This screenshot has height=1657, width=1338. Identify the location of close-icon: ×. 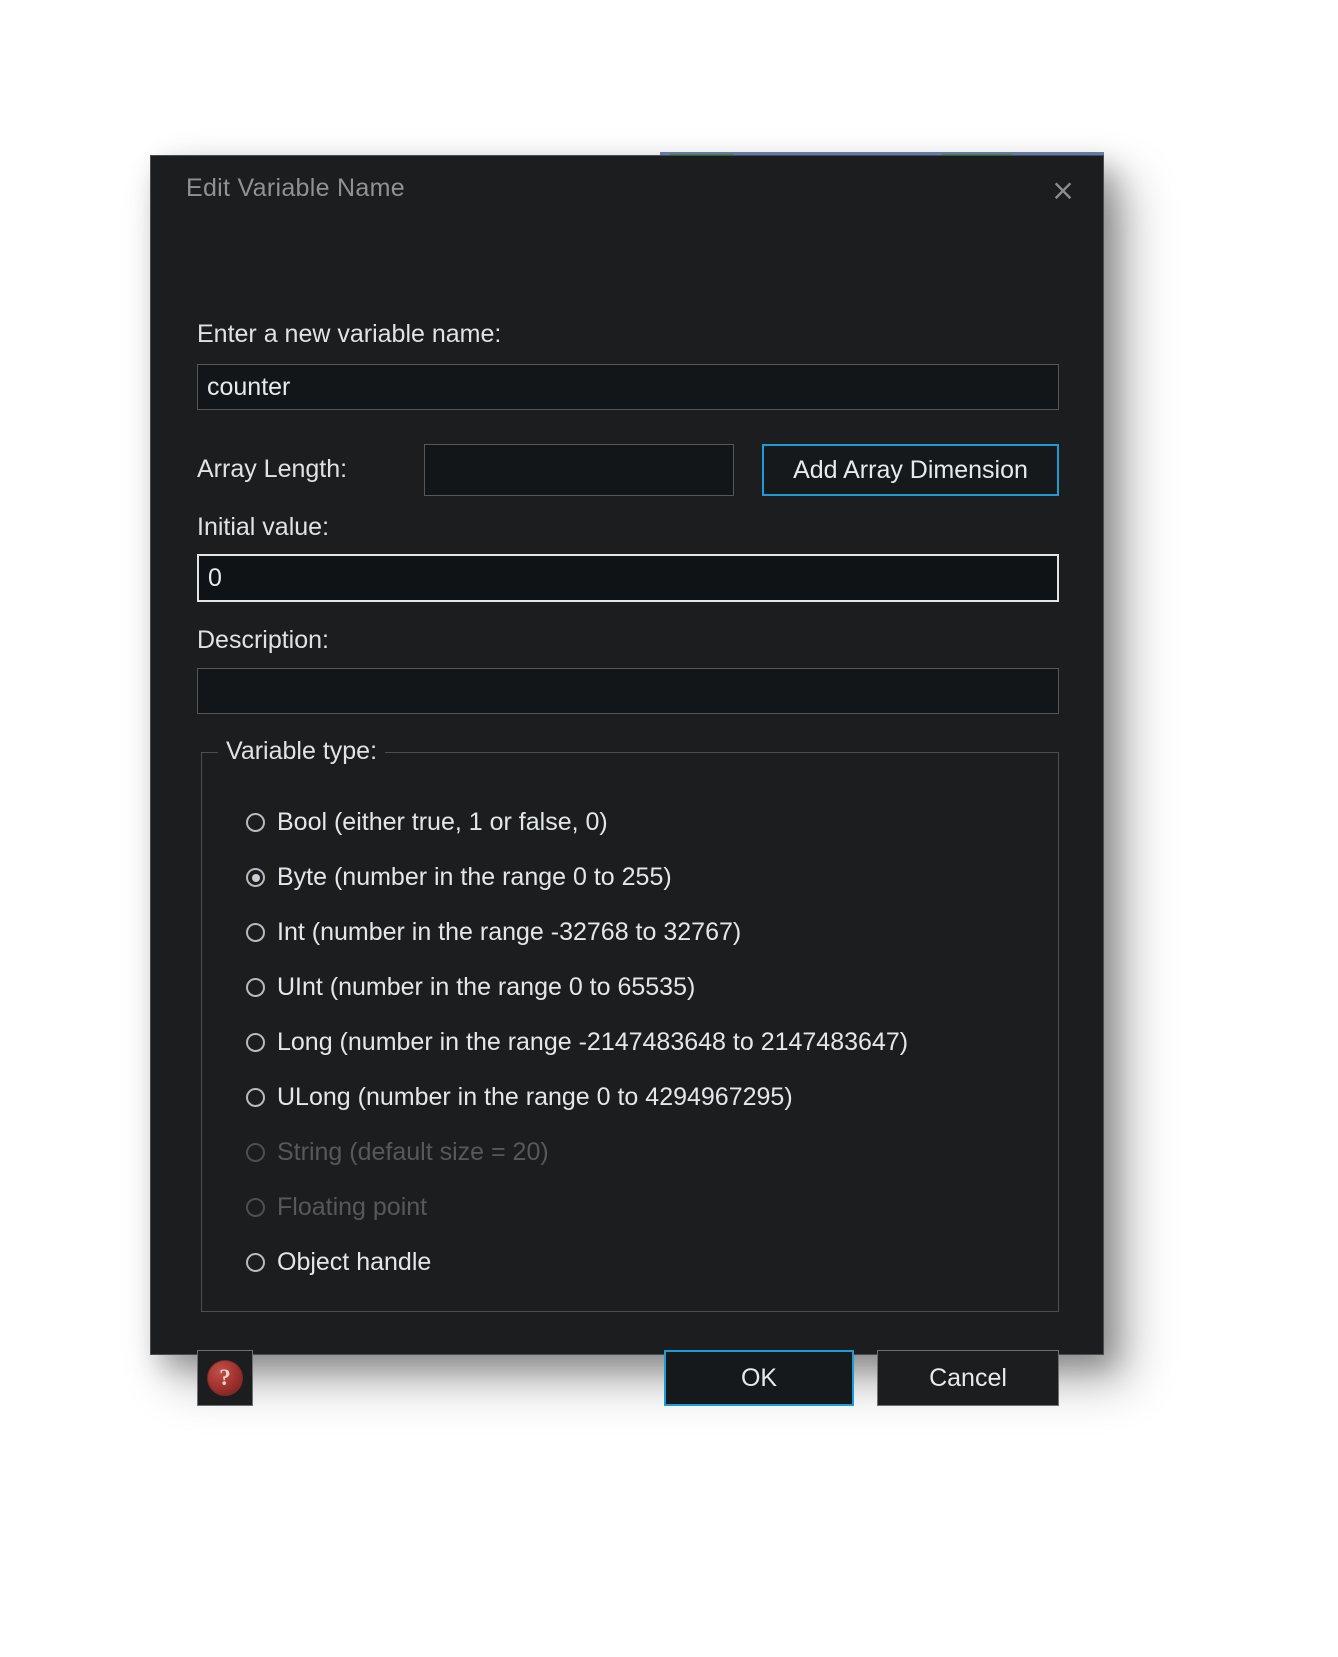
(1063, 190).